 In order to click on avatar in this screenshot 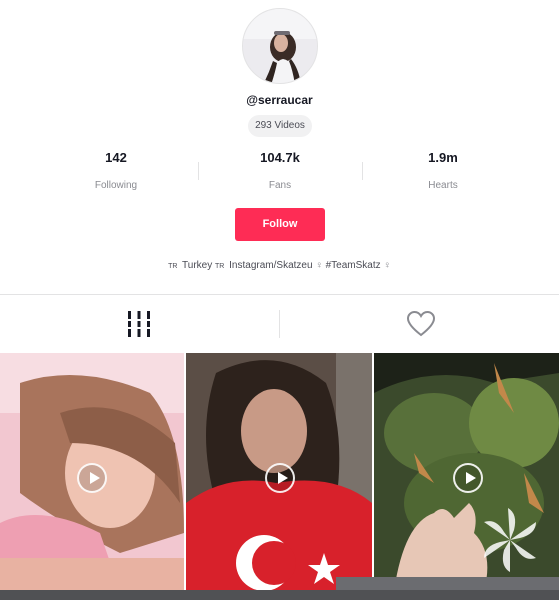, I will do `click(280, 46)`.